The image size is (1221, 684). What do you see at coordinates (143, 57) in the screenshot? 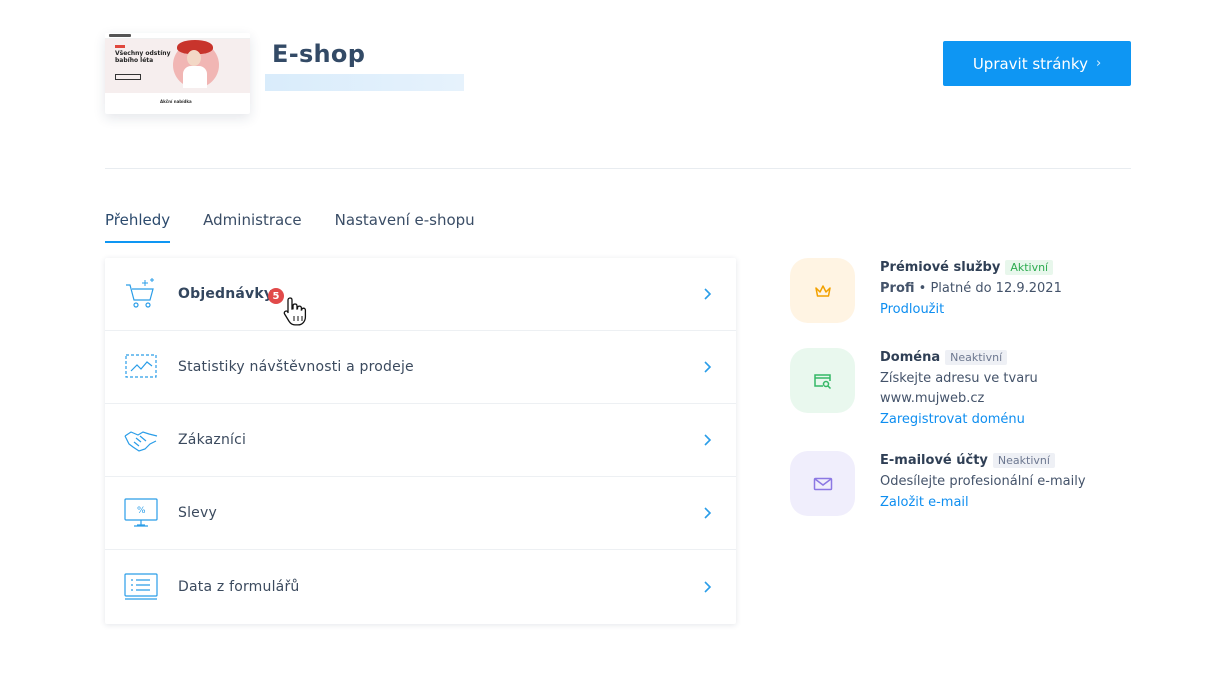
I see `thumbnail-headline: Všechny odstíny babího léta` at bounding box center [143, 57].